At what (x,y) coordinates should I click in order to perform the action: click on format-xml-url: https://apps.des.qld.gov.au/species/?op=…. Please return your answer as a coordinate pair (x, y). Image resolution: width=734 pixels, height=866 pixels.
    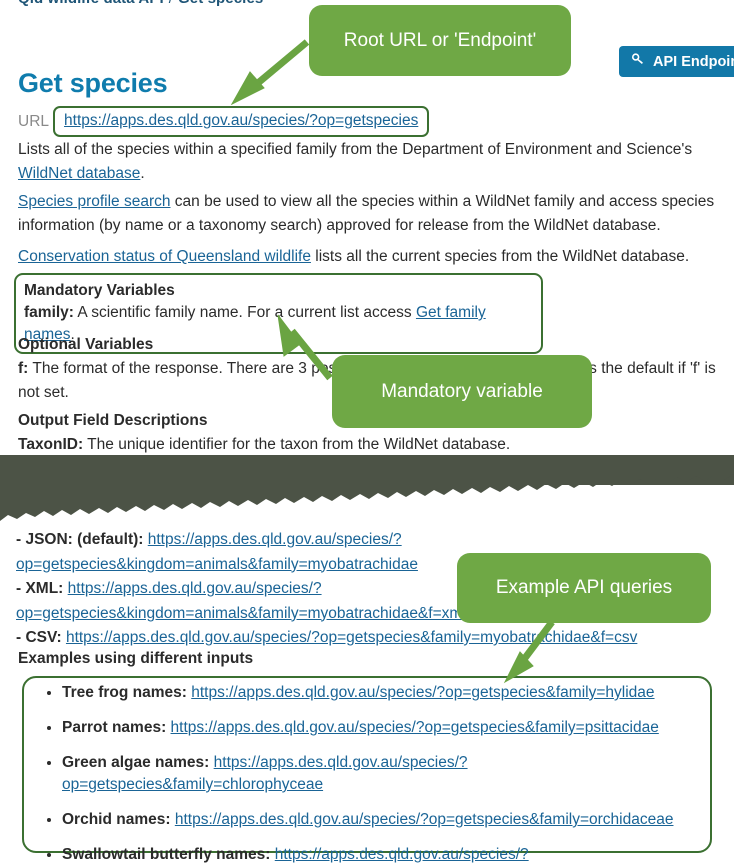
    Looking at the image, I should click on (241, 601).